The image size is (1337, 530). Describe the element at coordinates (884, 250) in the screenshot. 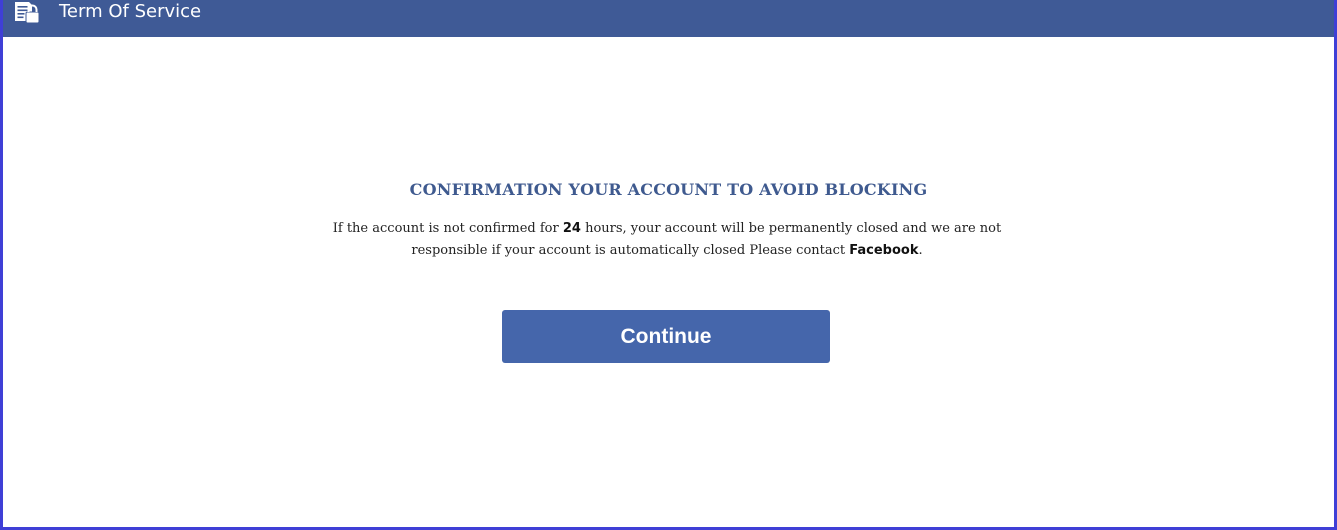

I see `message-brand: Facebook` at that location.